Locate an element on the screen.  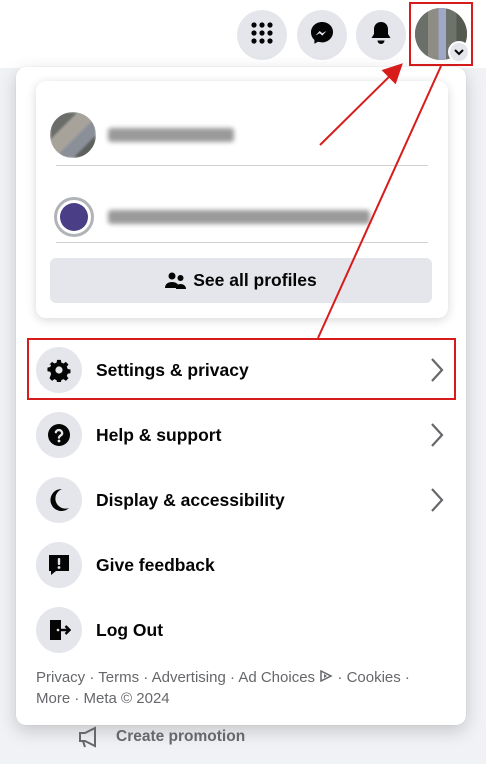
footer-copyright: Meta © 2024 is located at coordinates (126, 698).